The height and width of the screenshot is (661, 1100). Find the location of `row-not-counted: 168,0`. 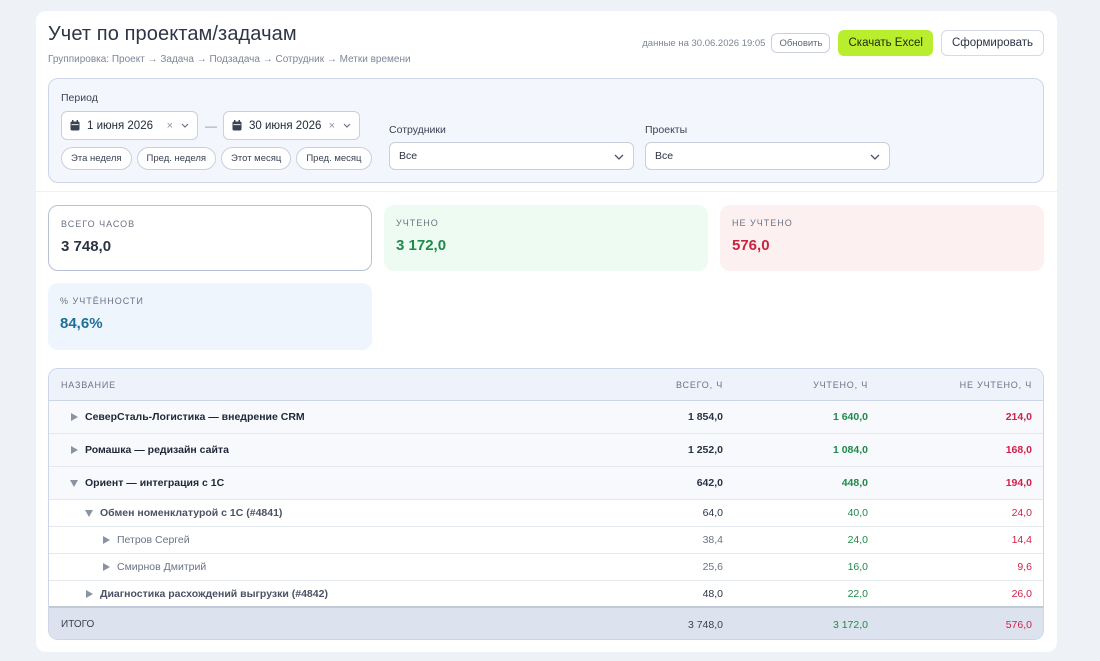

row-not-counted: 168,0 is located at coordinates (1018, 450).